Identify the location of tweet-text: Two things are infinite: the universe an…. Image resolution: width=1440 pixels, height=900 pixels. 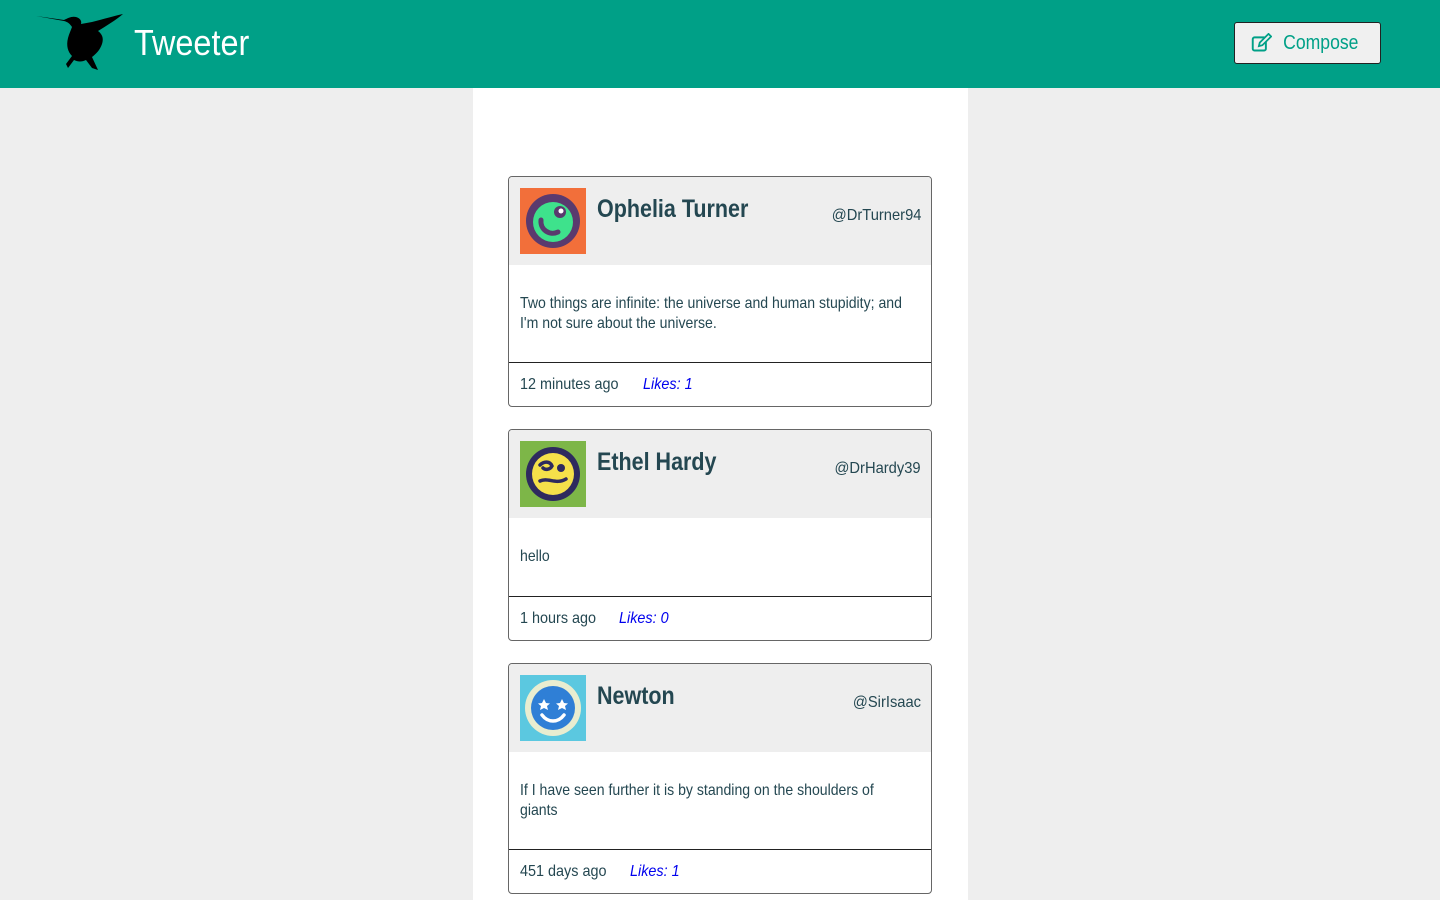
(711, 313).